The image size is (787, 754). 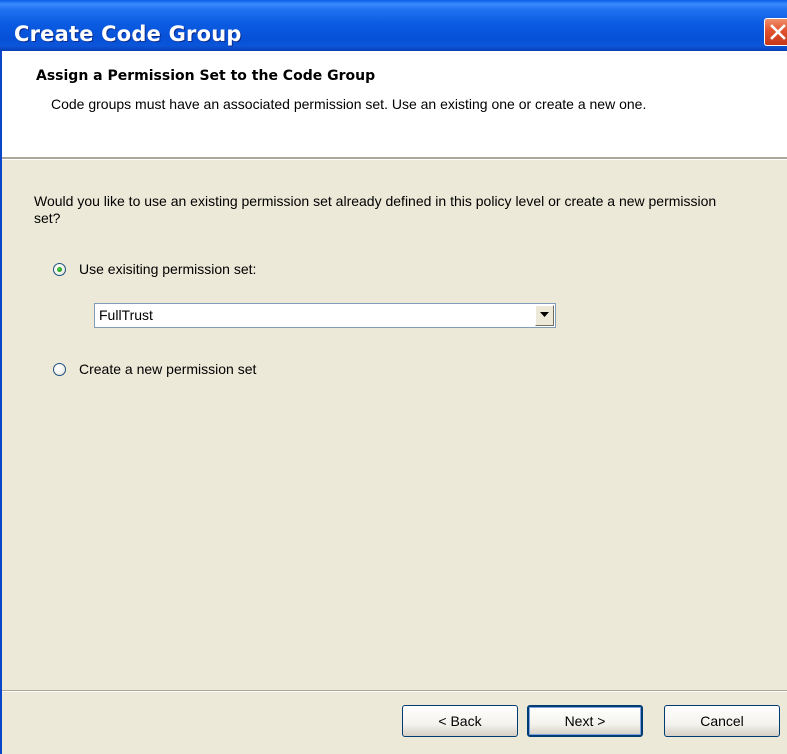 What do you see at coordinates (167, 369) in the screenshot?
I see `create-new-label: Create a new permission set` at bounding box center [167, 369].